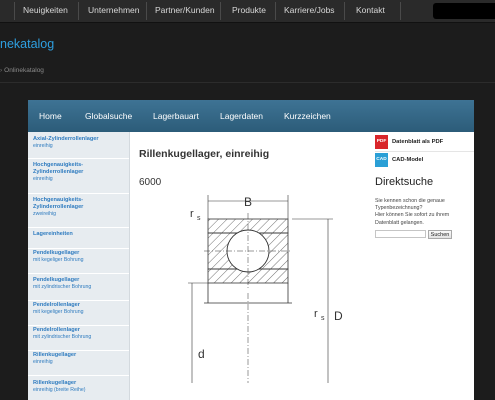 Image resolution: width=495 pixels, height=400 pixels. I want to click on label-rs-right-sub: s, so click(323, 318).